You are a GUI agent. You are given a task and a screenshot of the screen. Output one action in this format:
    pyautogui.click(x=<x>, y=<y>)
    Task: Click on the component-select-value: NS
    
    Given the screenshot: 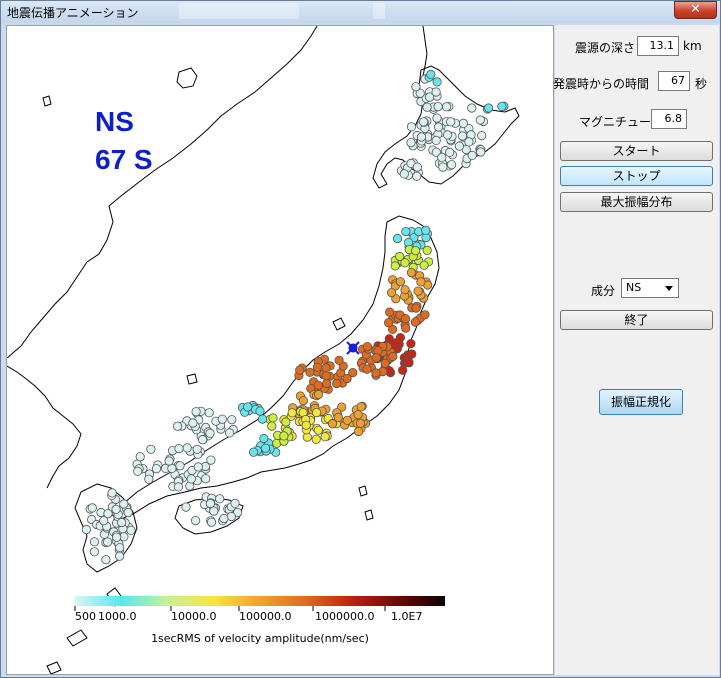 What is the action you would take?
    pyautogui.click(x=634, y=287)
    